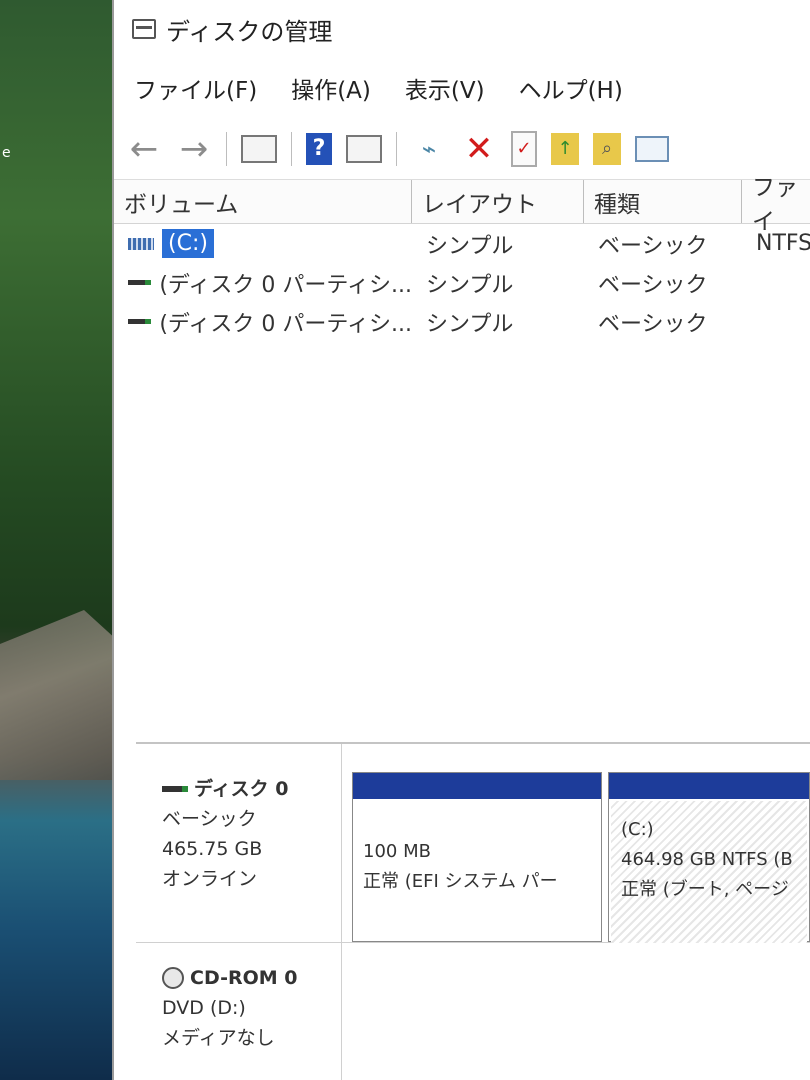 This screenshot has width=810, height=1080. Describe the element at coordinates (571, 88) in the screenshot. I see `menu-help: ヘルプ(H)` at that location.